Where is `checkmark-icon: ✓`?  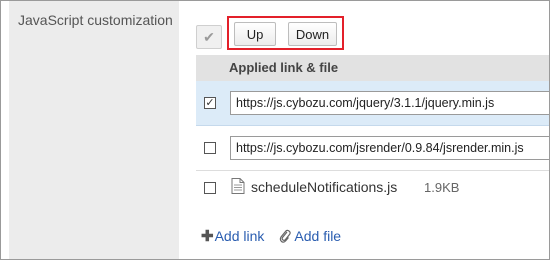
checkmark-icon: ✓ is located at coordinates (210, 102).